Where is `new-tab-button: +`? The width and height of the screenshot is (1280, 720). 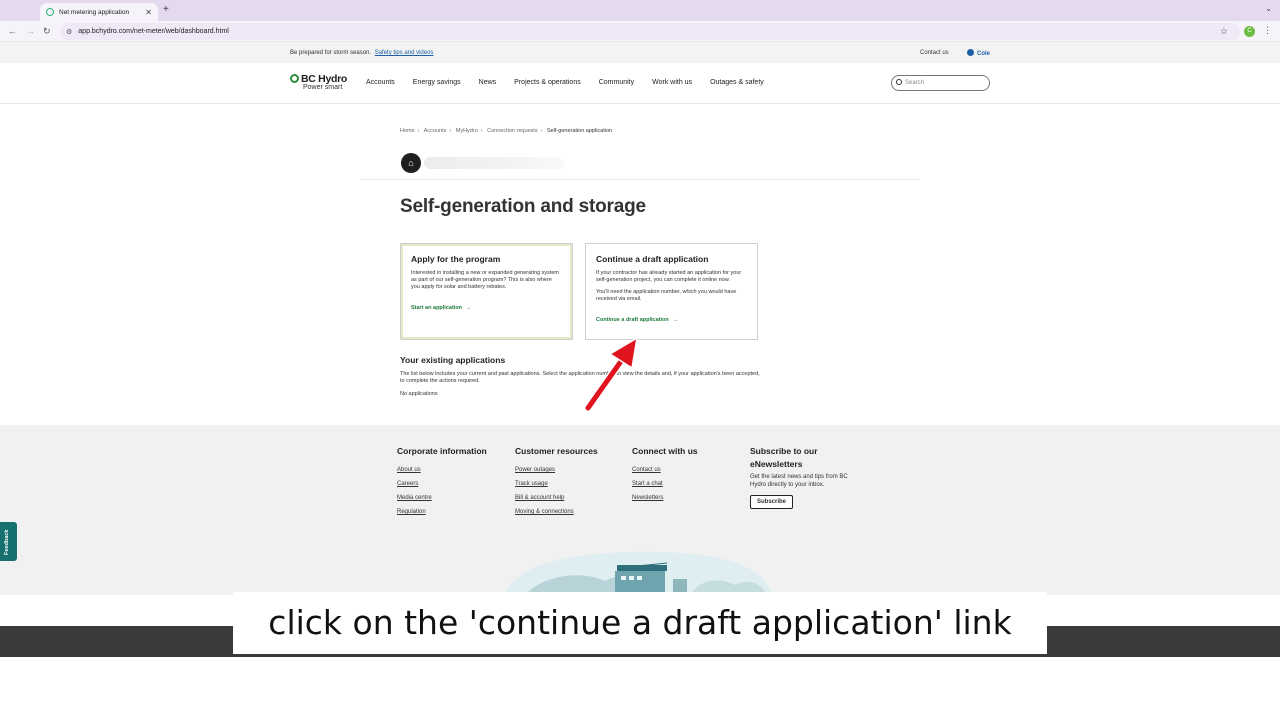 new-tab-button: + is located at coordinates (166, 9).